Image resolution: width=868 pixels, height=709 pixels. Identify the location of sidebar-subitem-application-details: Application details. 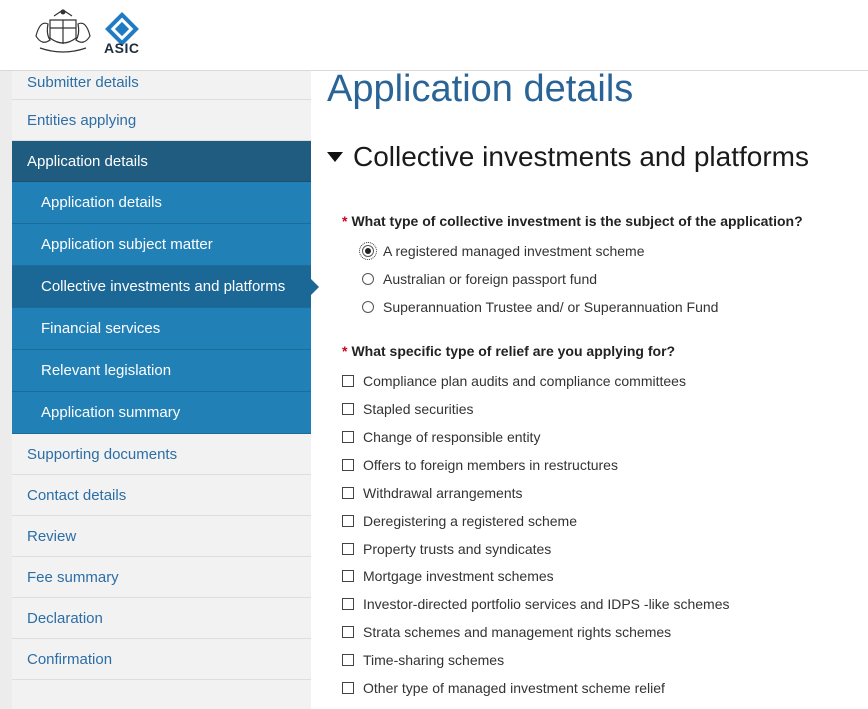
(161, 203).